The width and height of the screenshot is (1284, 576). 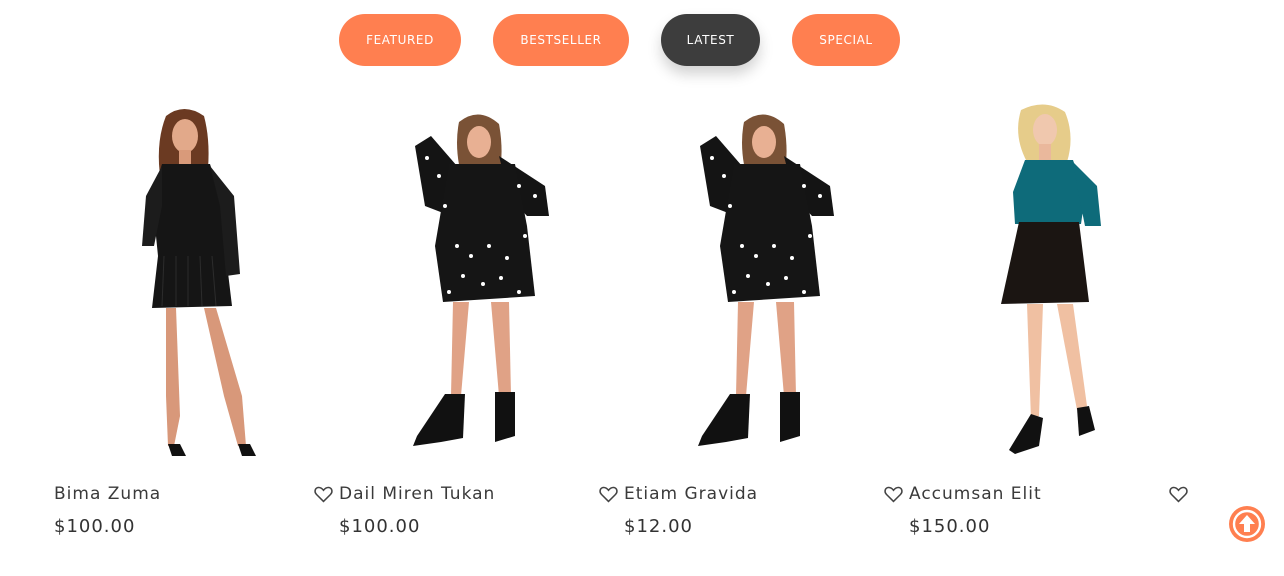 What do you see at coordinates (642, 41) in the screenshot?
I see `product-tabs: FEATURED BESTSELLER LATEST SPECIAL` at bounding box center [642, 41].